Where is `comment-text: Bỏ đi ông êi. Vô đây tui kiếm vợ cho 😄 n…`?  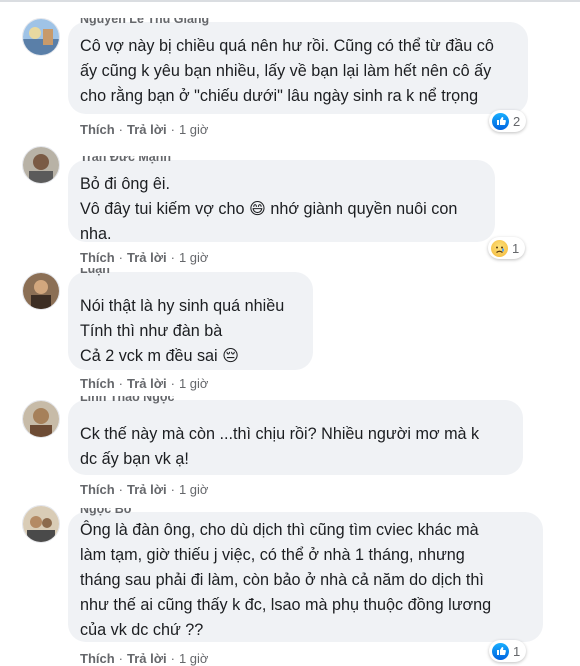
comment-text: Bỏ đi ông êi. Vô đây tui kiếm vợ cho 😄 n… is located at coordinates (269, 209).